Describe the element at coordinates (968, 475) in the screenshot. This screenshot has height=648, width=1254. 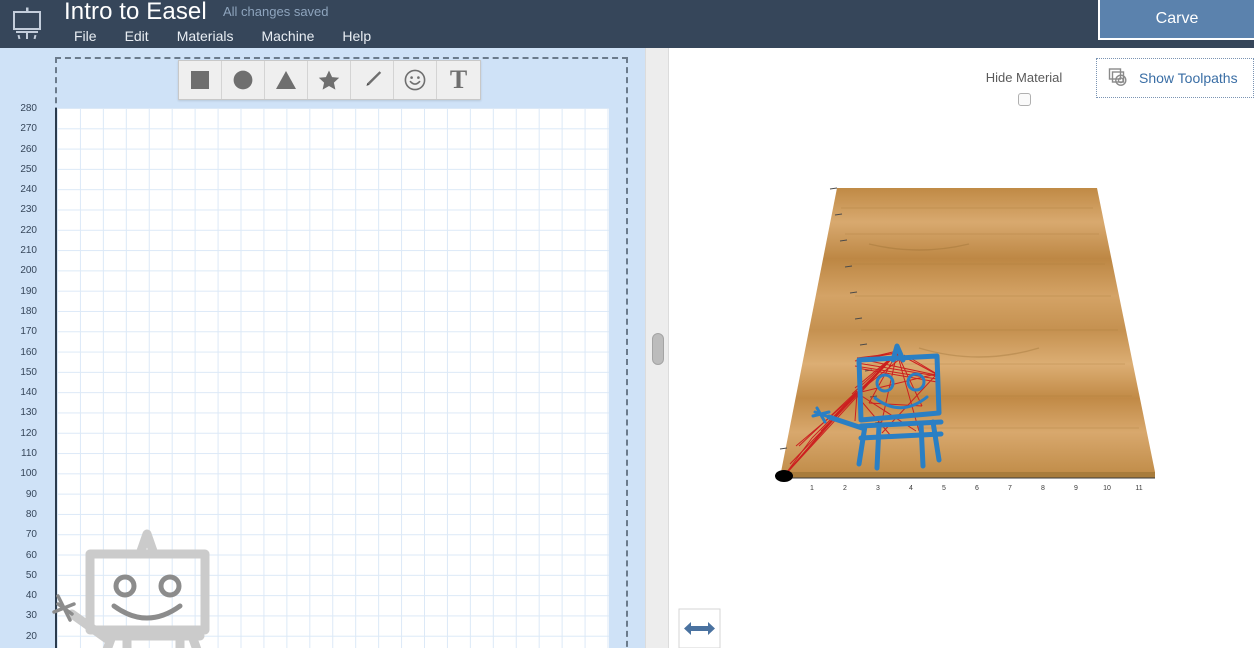
I see `wood-board-edge` at that location.